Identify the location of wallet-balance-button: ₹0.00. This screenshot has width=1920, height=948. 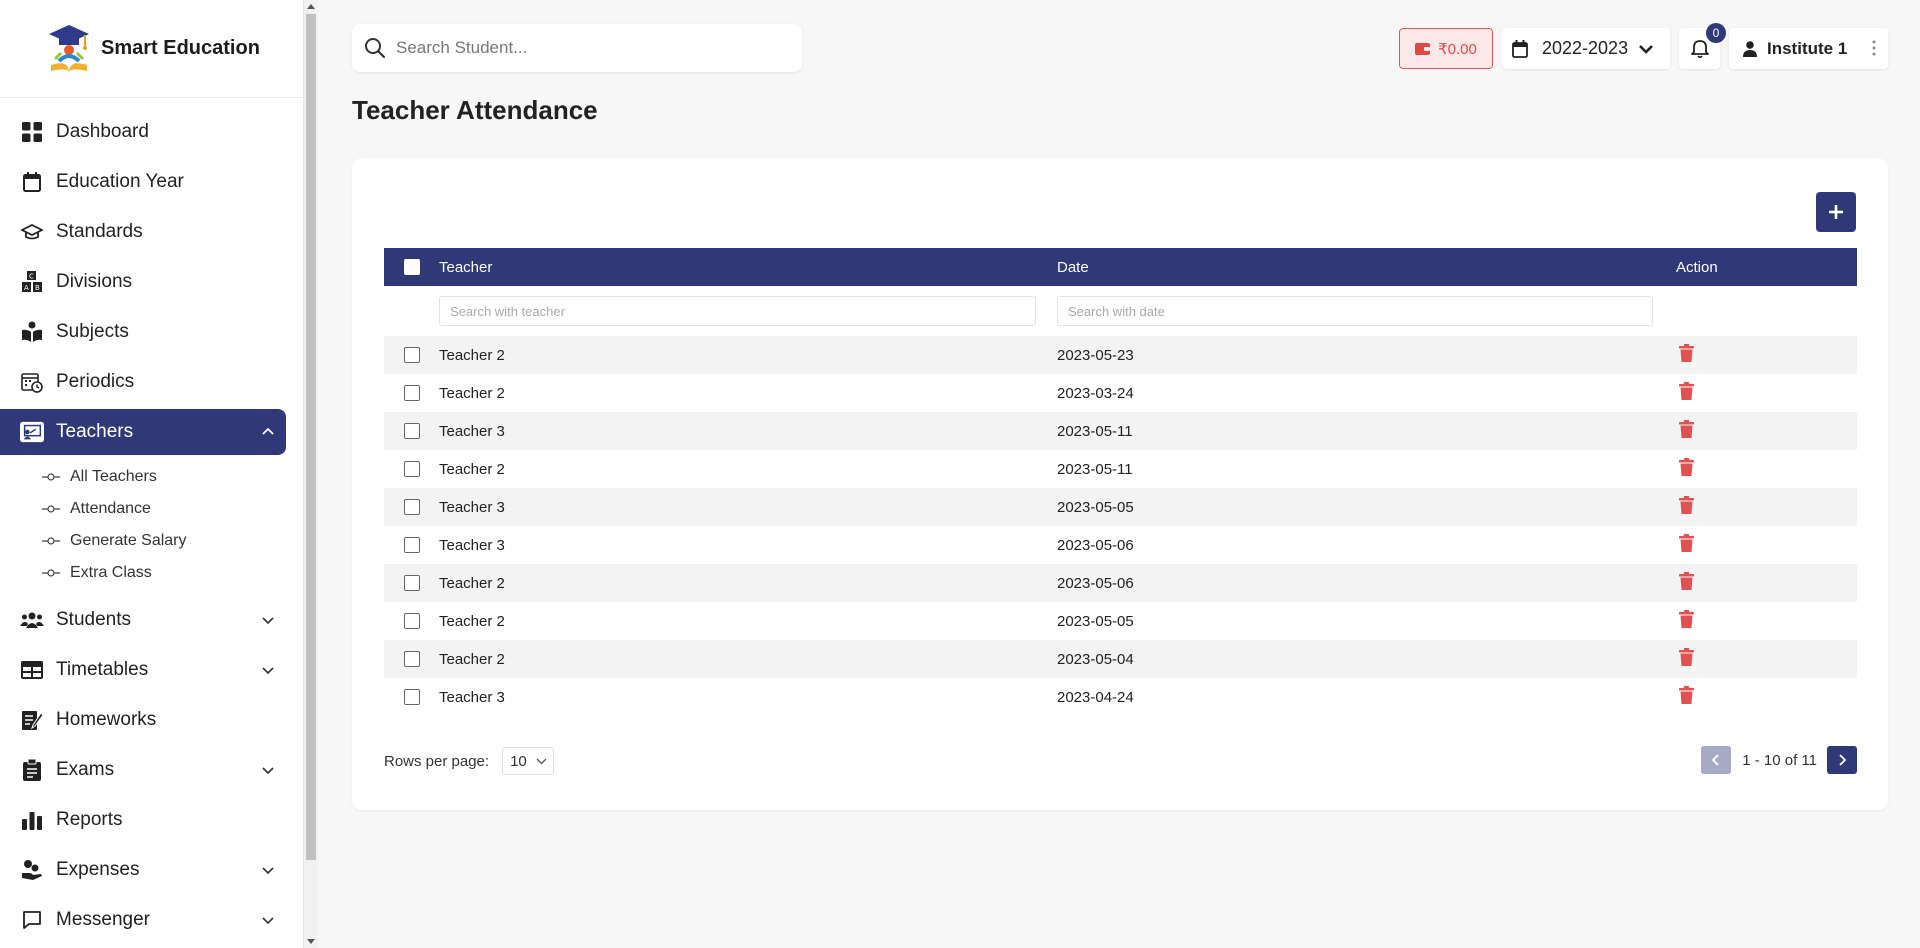
(1446, 48).